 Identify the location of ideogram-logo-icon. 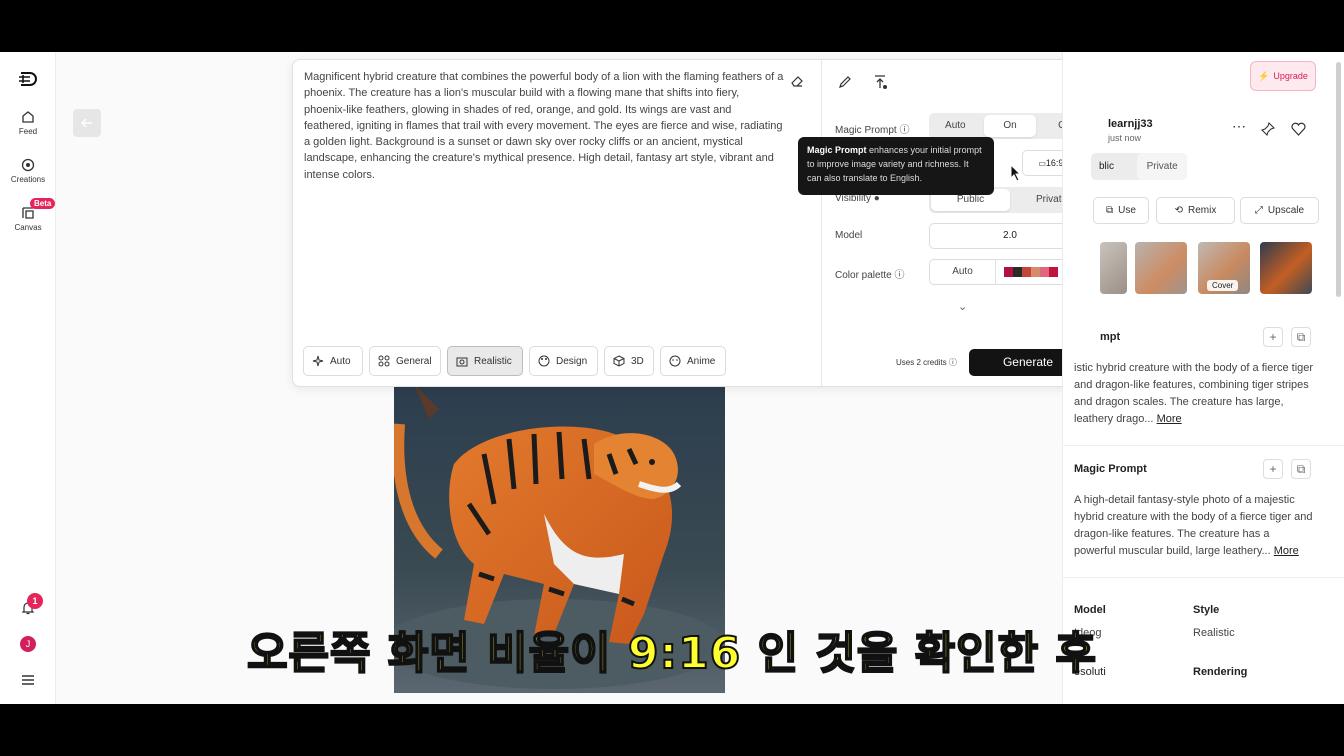
(28, 79).